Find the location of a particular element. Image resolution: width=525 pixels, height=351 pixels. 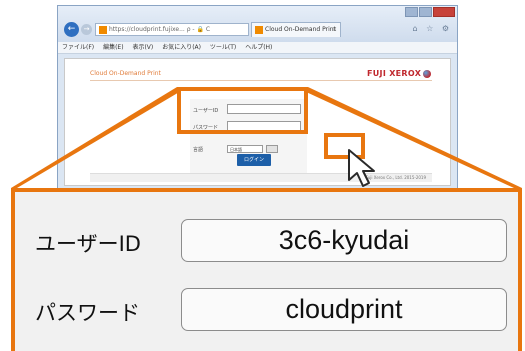

fuji-xerox-logo: FUJI XEROX is located at coordinates (399, 73).